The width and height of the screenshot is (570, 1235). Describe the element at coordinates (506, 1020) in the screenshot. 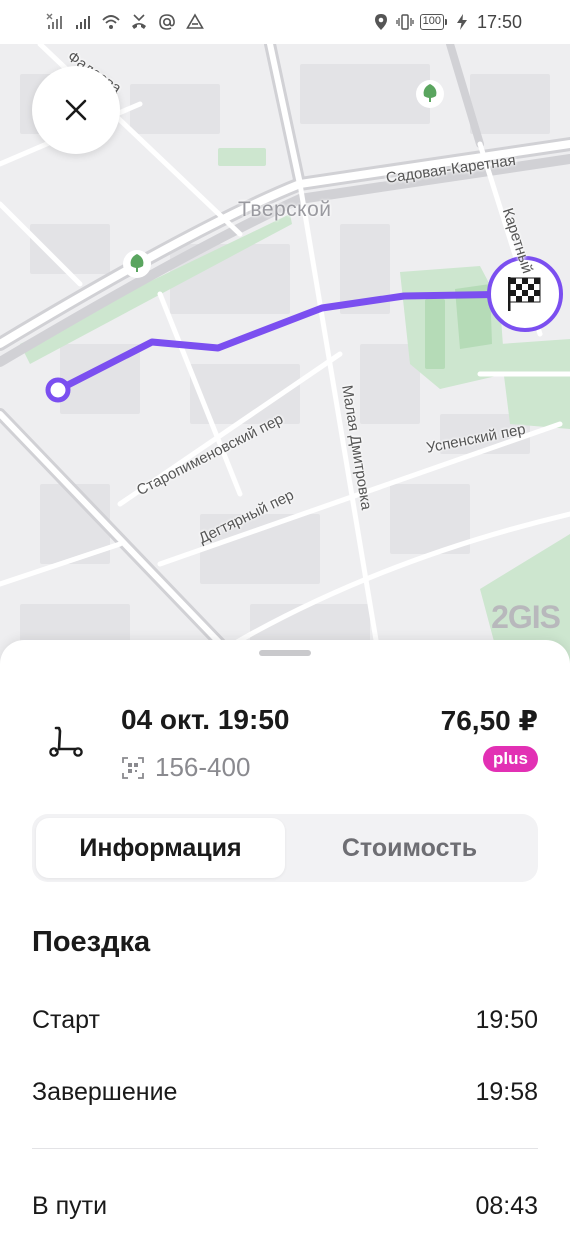

I see `trip-start-value: 19:50` at that location.